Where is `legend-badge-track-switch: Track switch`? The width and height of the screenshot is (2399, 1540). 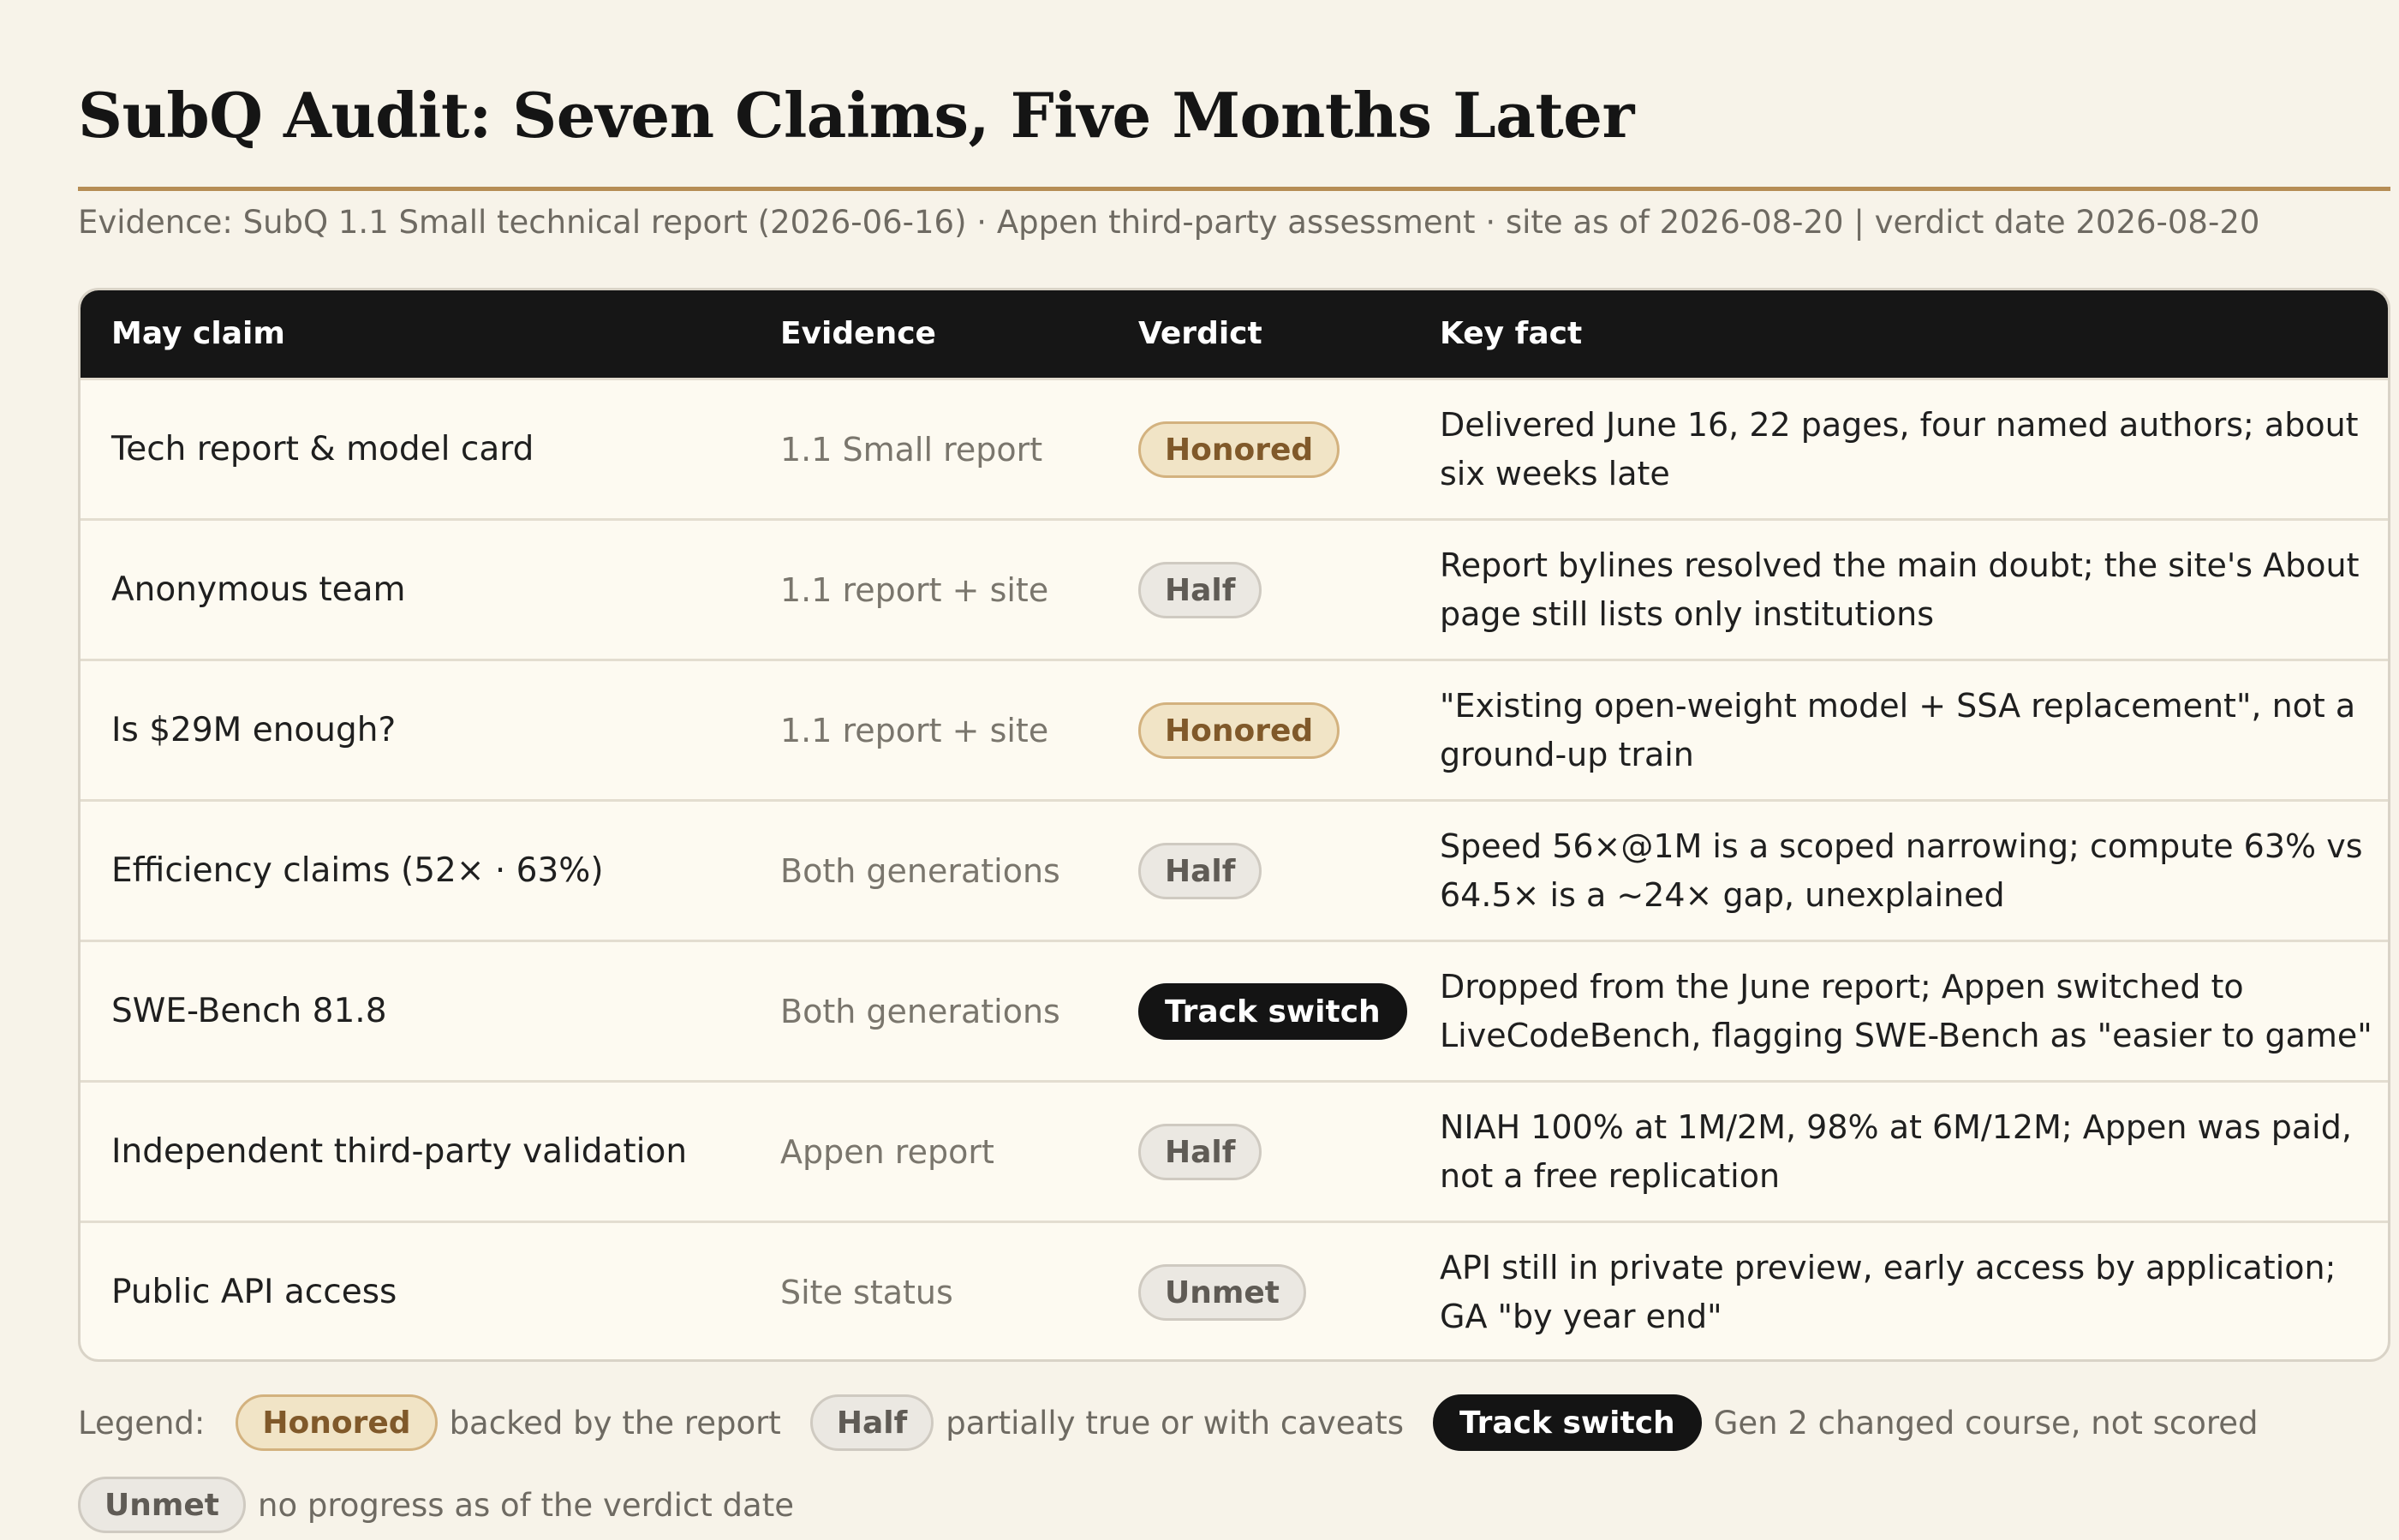
legend-badge-track-switch: Track switch is located at coordinates (1567, 1422).